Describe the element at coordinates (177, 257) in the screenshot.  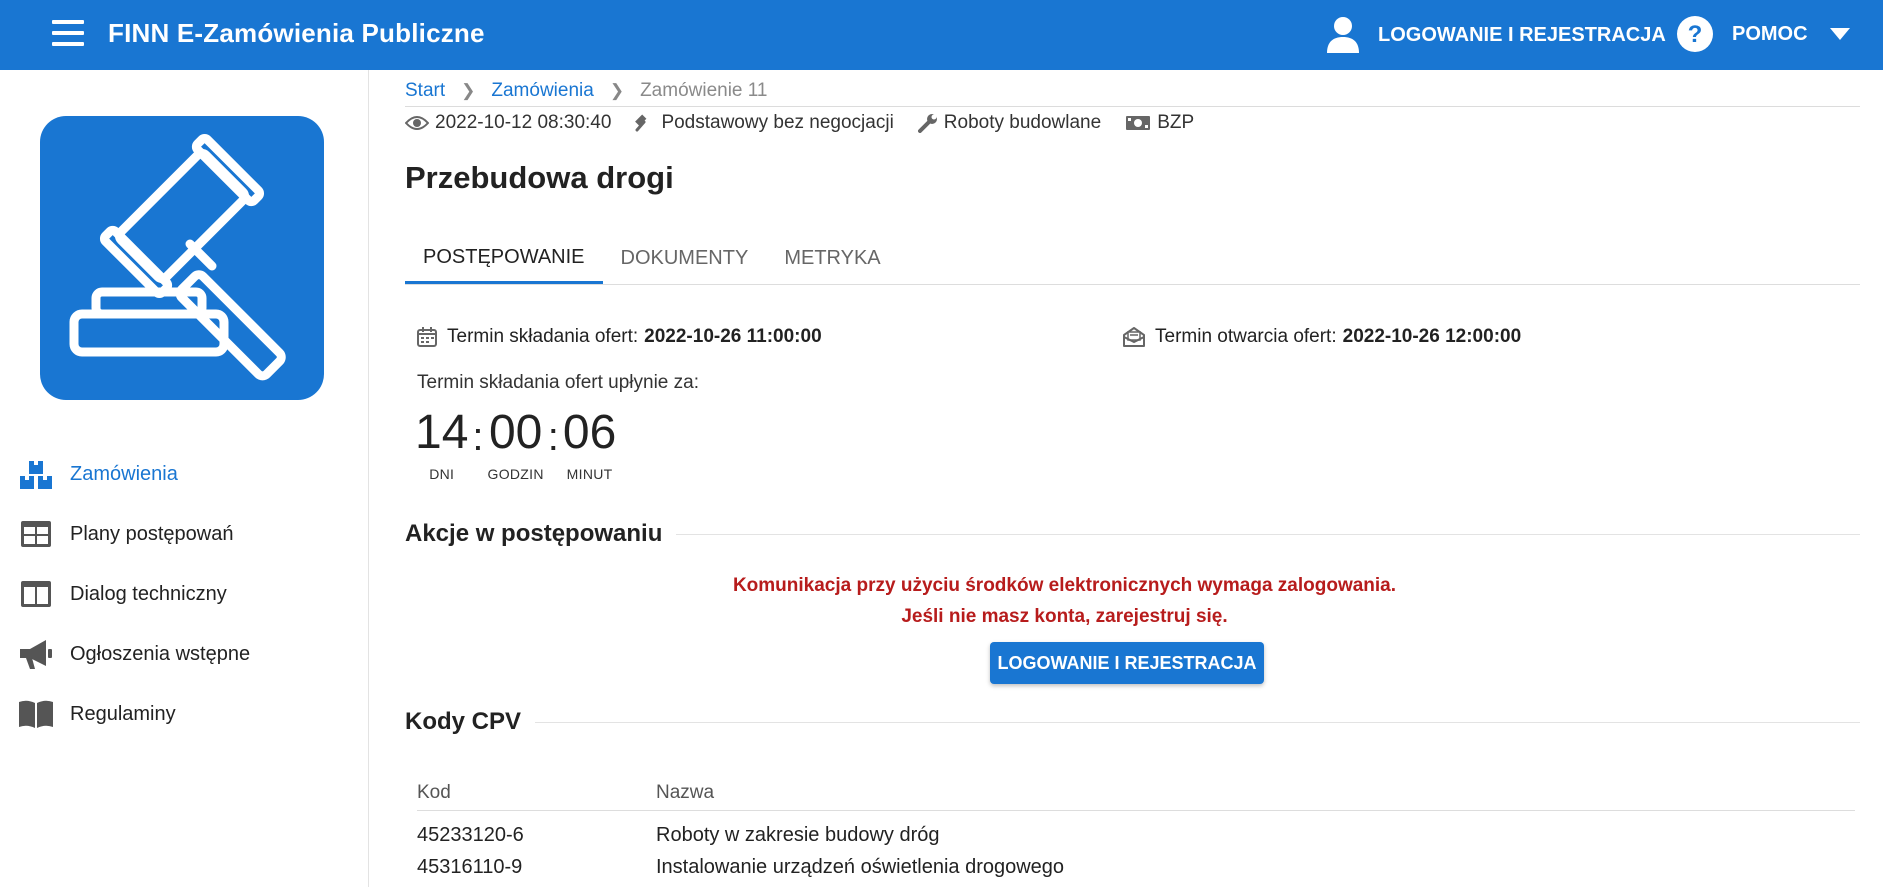
I see `gavel-icon` at that location.